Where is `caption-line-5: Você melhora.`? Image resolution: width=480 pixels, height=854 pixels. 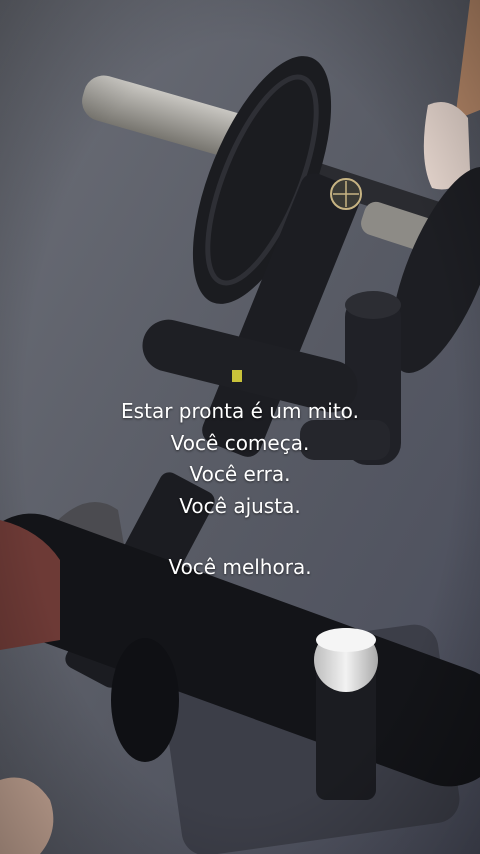 caption-line-5: Você melhora. is located at coordinates (240, 567).